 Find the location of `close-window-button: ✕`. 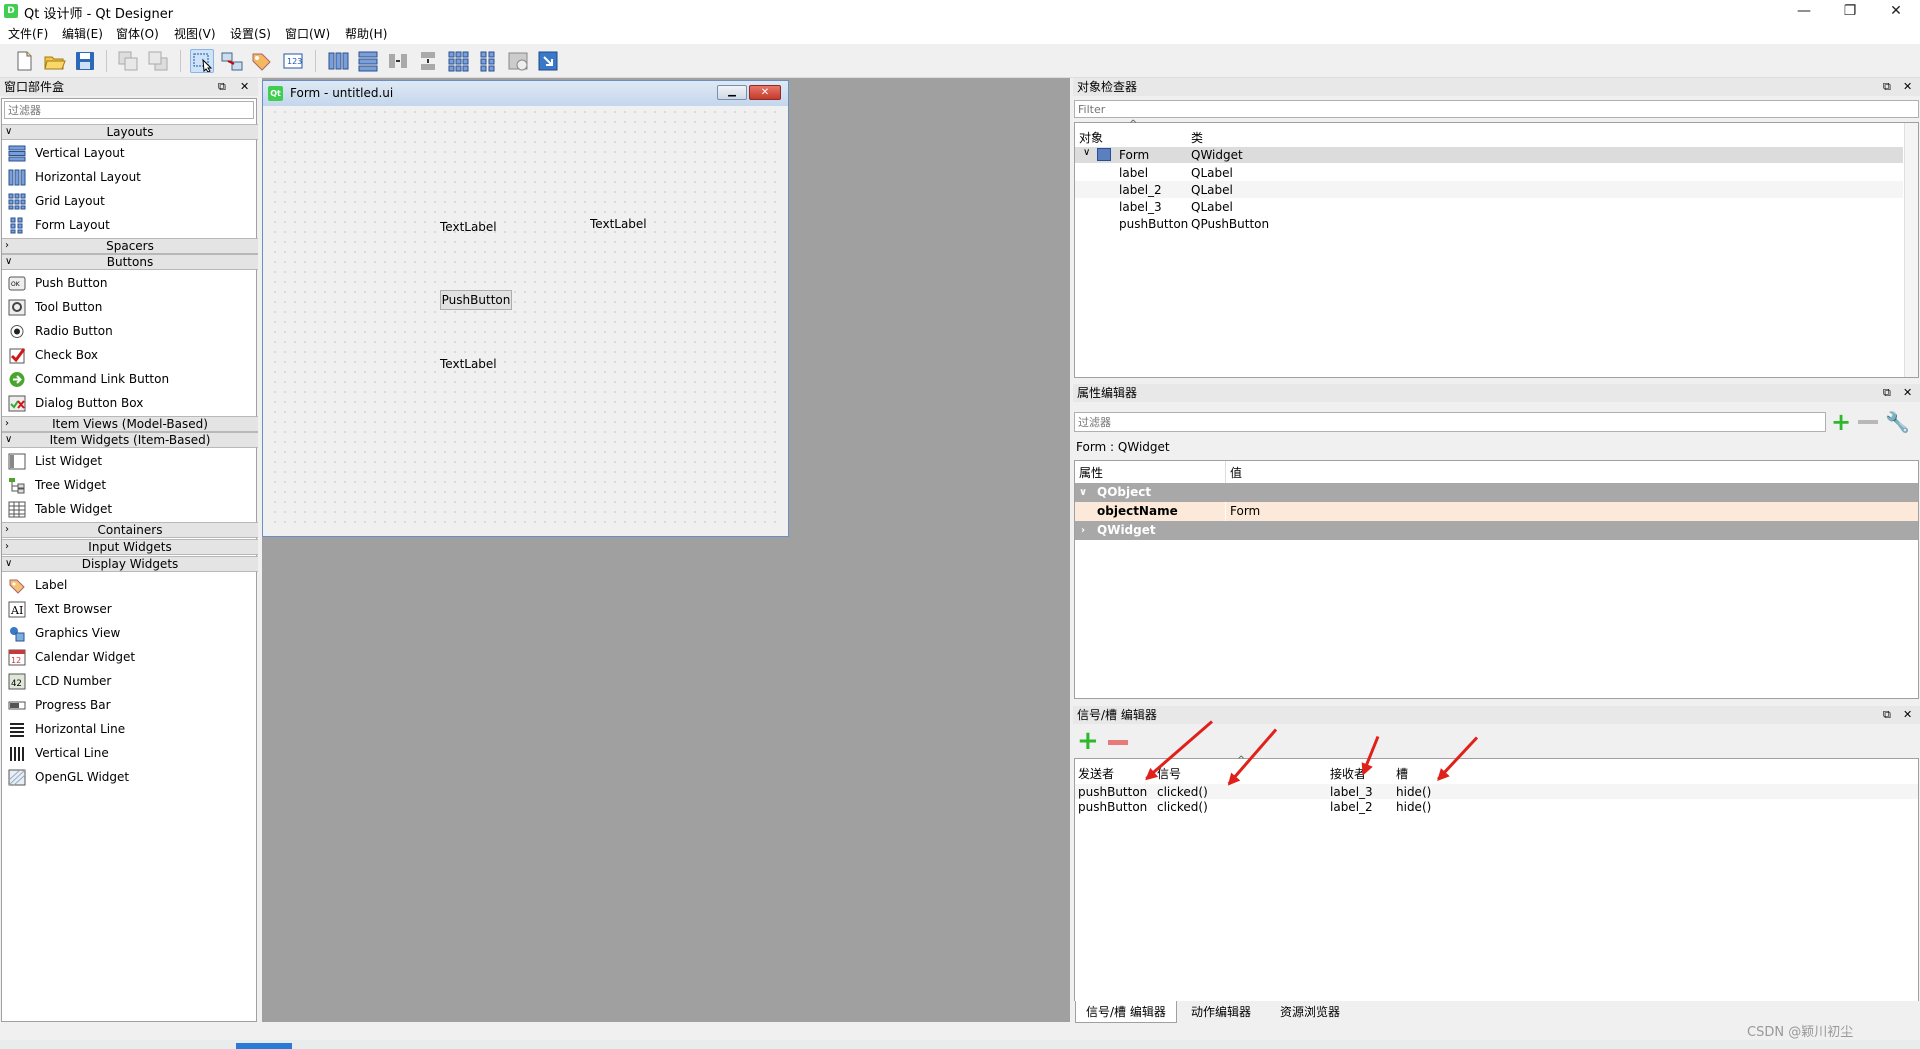

close-window-button: ✕ is located at coordinates (1896, 11).